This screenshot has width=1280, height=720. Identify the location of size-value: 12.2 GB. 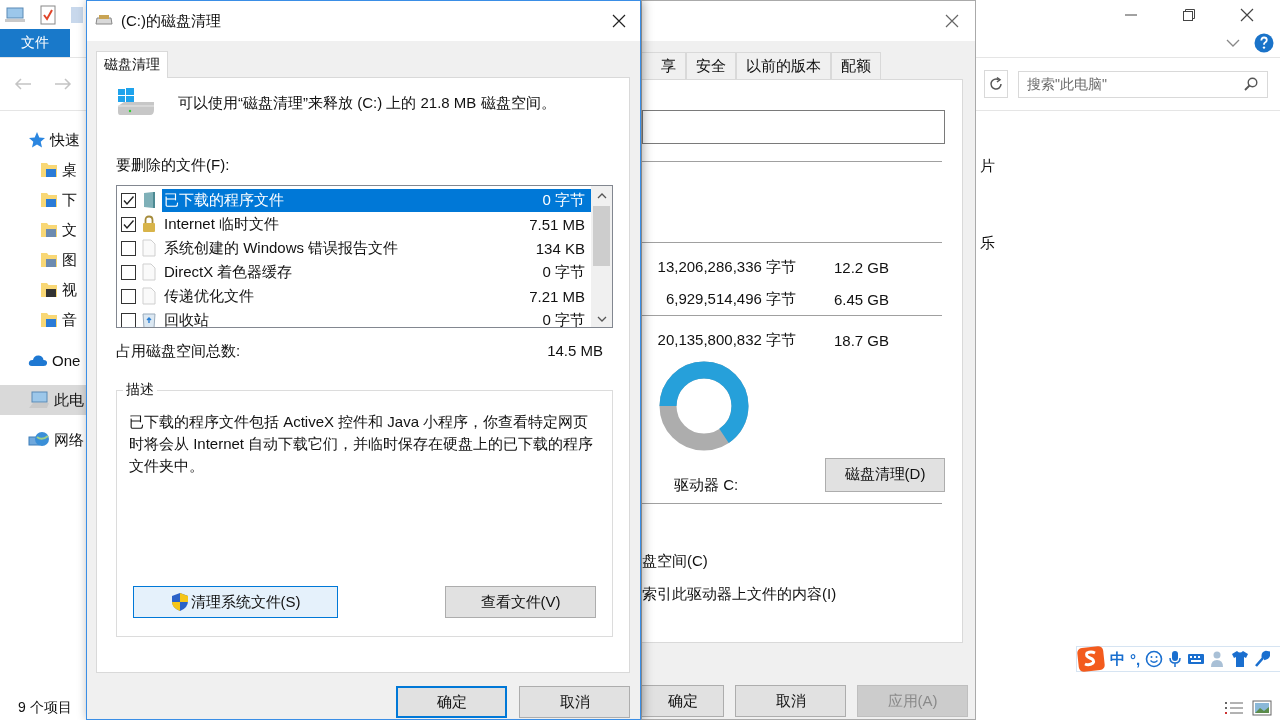
(862, 267).